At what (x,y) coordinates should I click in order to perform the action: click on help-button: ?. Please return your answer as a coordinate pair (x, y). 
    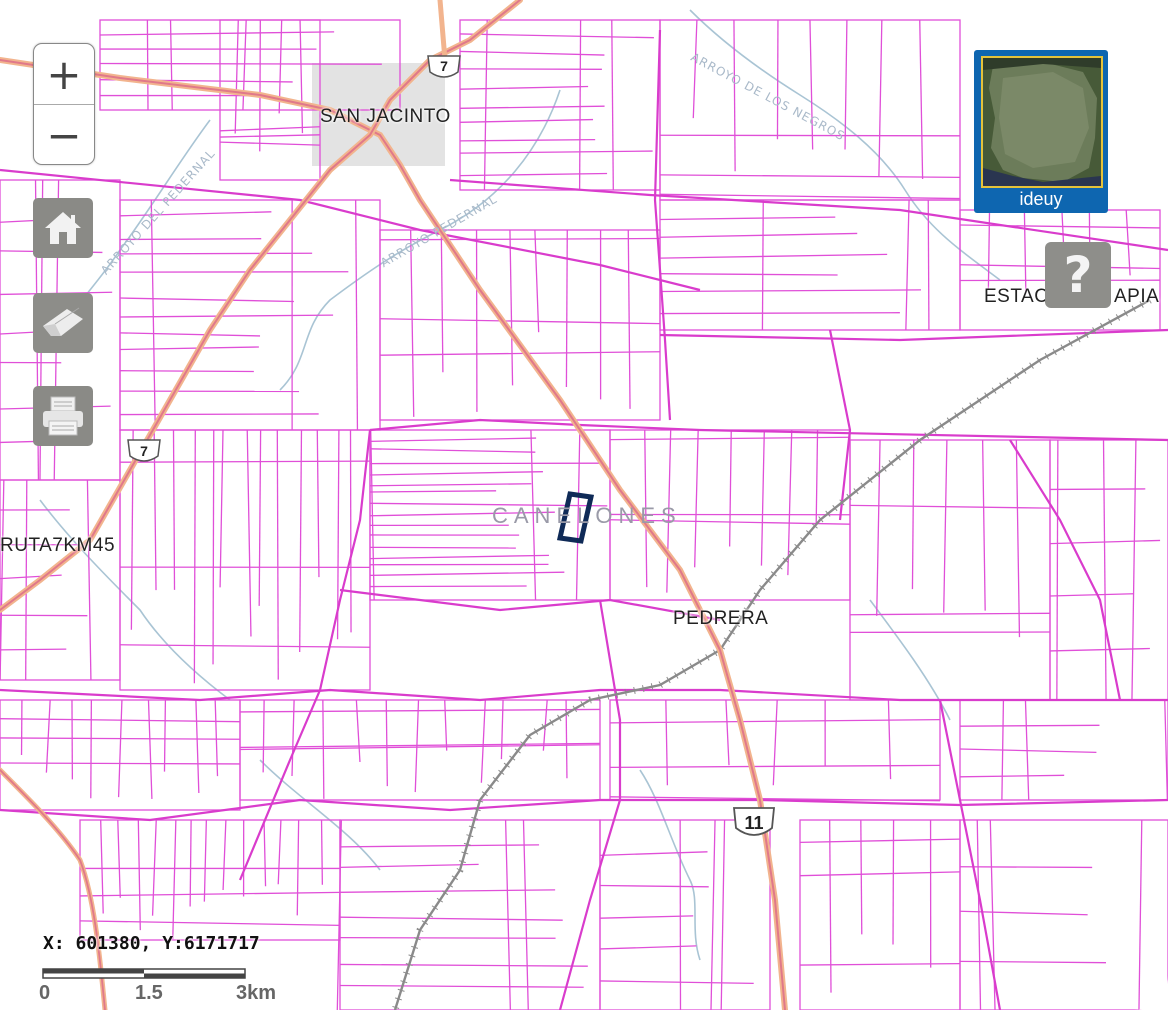
    Looking at the image, I should click on (1078, 275).